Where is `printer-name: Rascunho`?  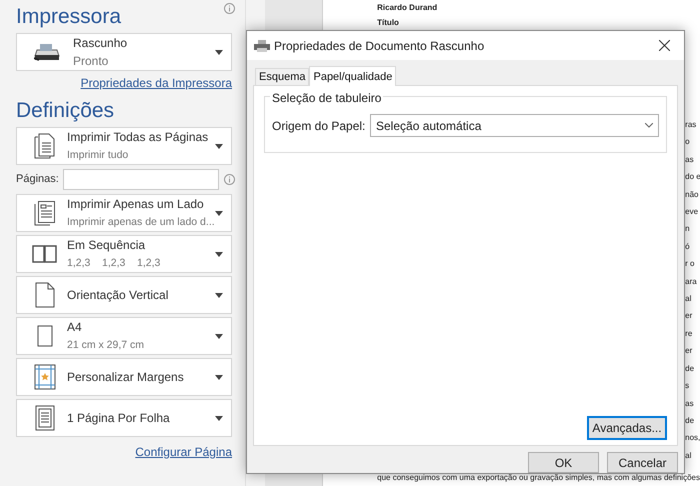 printer-name: Rascunho is located at coordinates (100, 43).